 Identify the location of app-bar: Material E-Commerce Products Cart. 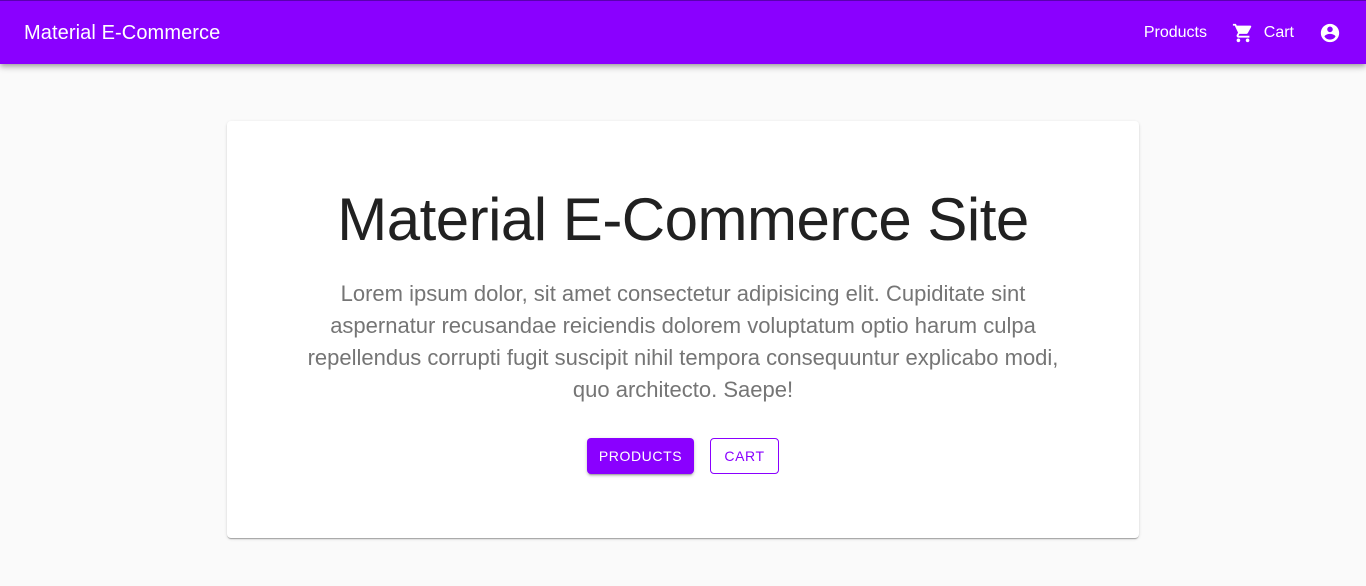
(683, 32).